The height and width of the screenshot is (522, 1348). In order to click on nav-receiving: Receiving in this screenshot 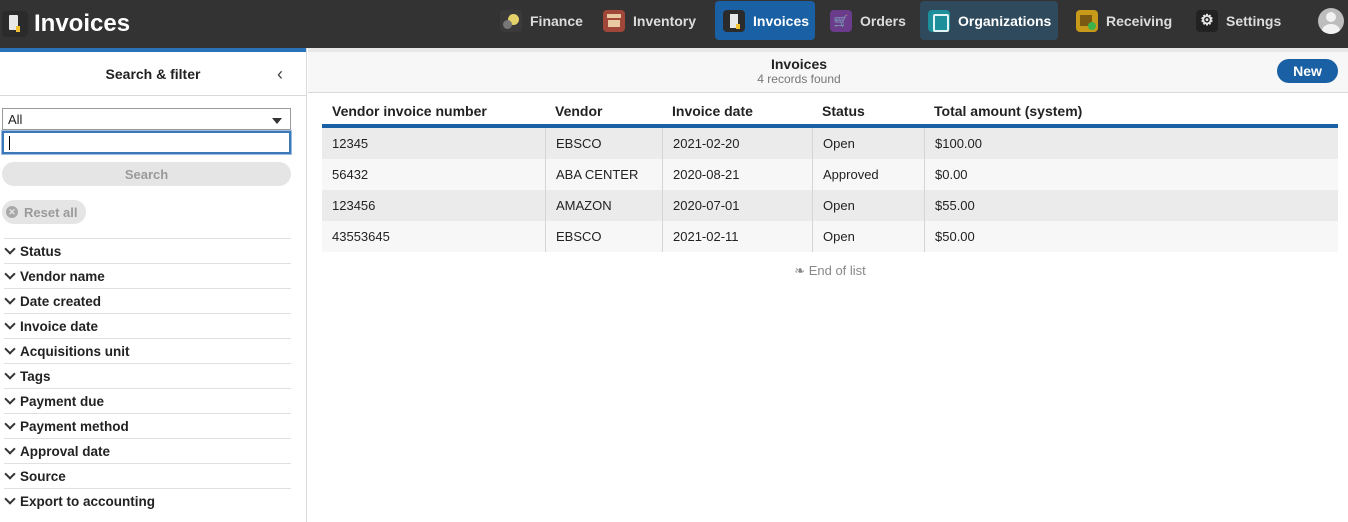, I will do `click(1124, 20)`.